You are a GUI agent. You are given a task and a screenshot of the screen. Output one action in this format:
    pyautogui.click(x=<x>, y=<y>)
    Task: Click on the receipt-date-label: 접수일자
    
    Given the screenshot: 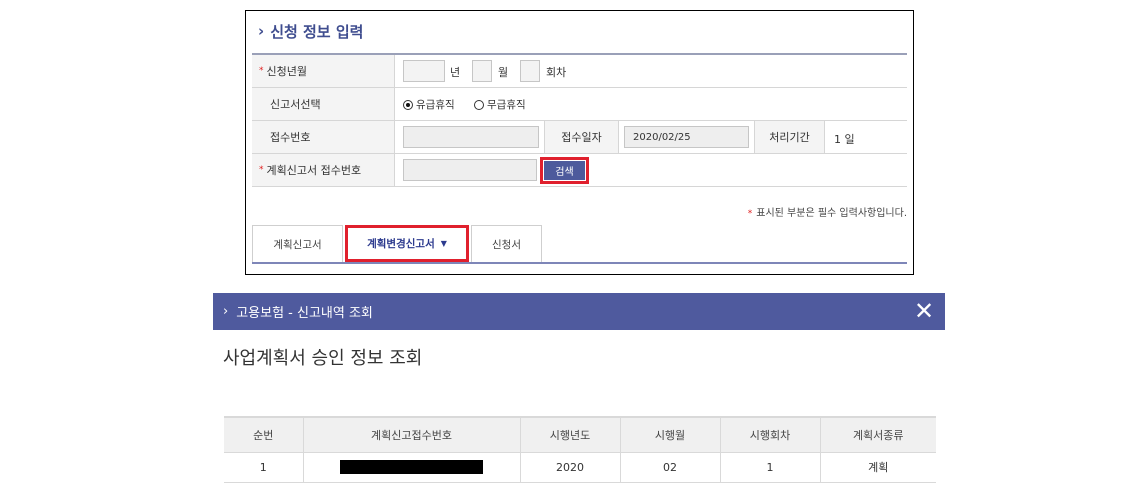 What is the action you would take?
    pyautogui.click(x=581, y=137)
    